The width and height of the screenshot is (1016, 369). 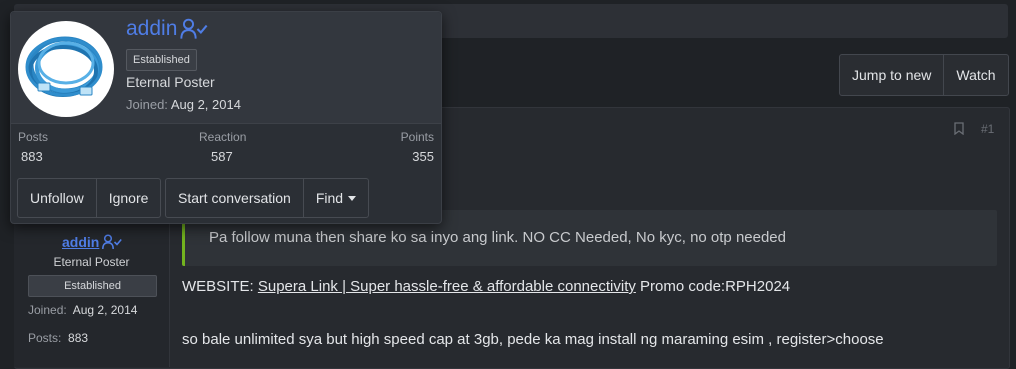 I want to click on author-username-link: addin, so click(x=92, y=242).